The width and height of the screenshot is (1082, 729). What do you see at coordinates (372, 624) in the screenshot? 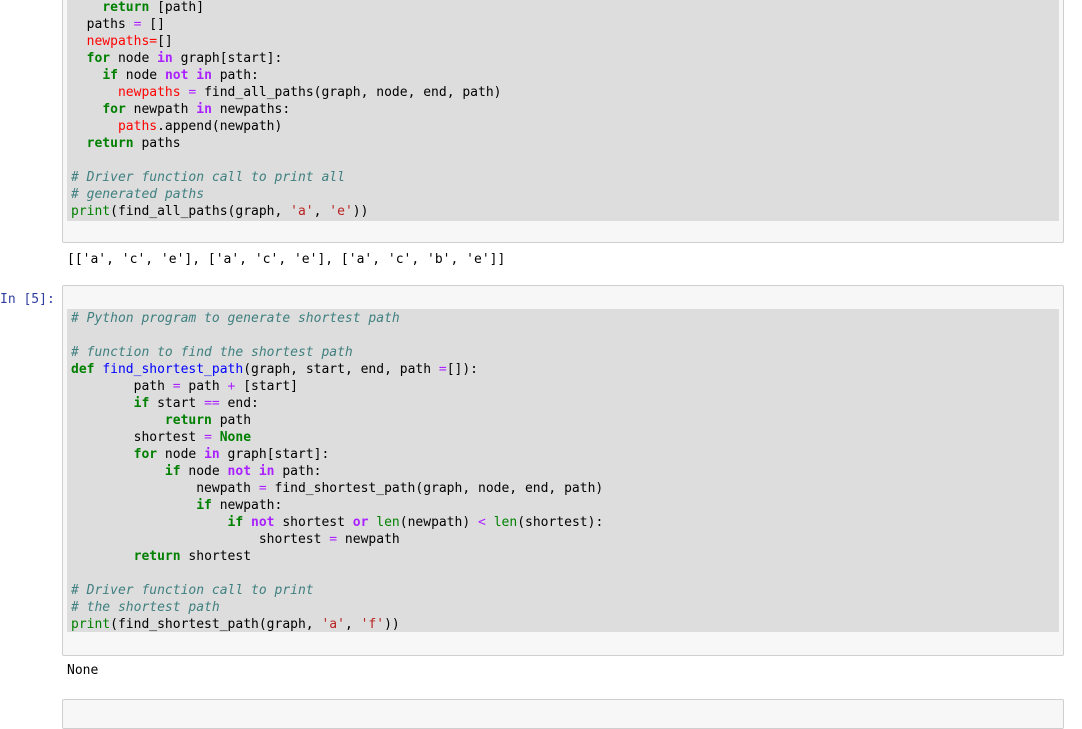
I see `code-token: 'f'` at bounding box center [372, 624].